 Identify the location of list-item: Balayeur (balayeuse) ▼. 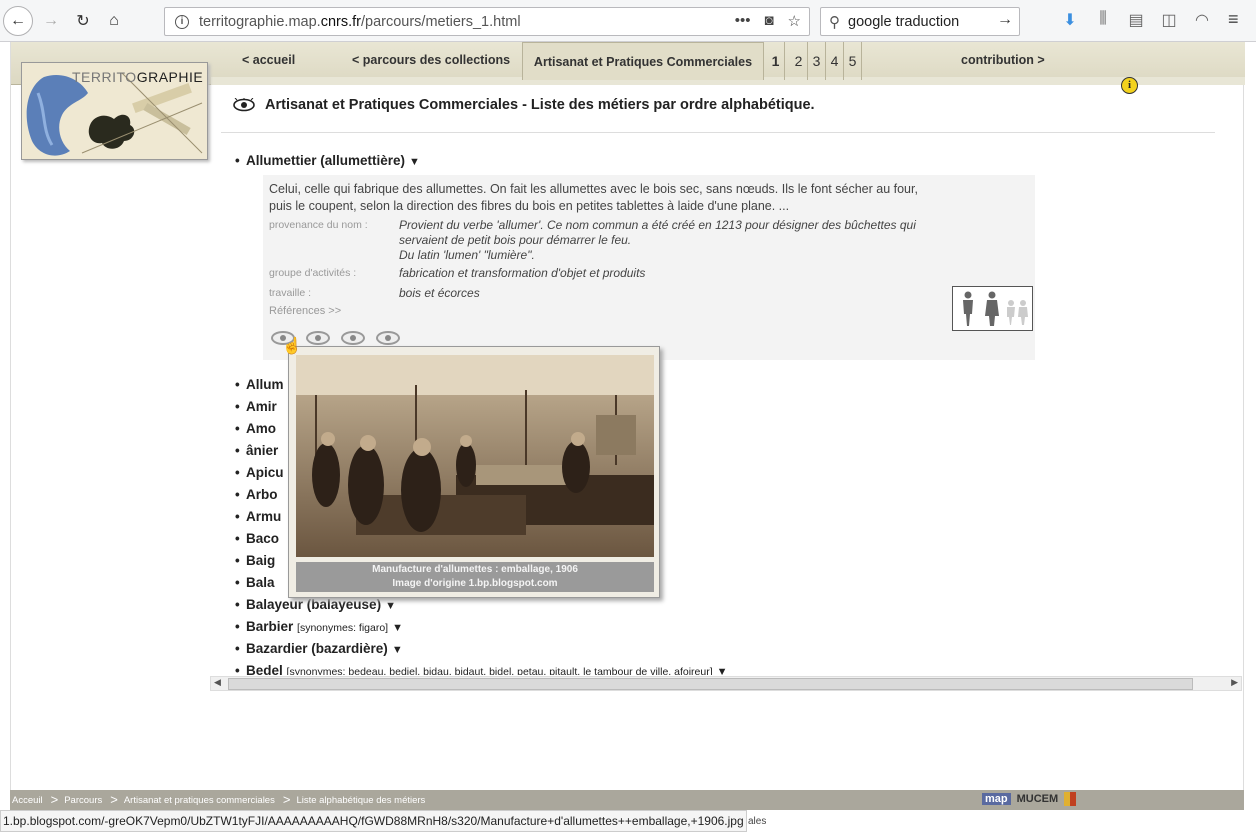
(315, 604).